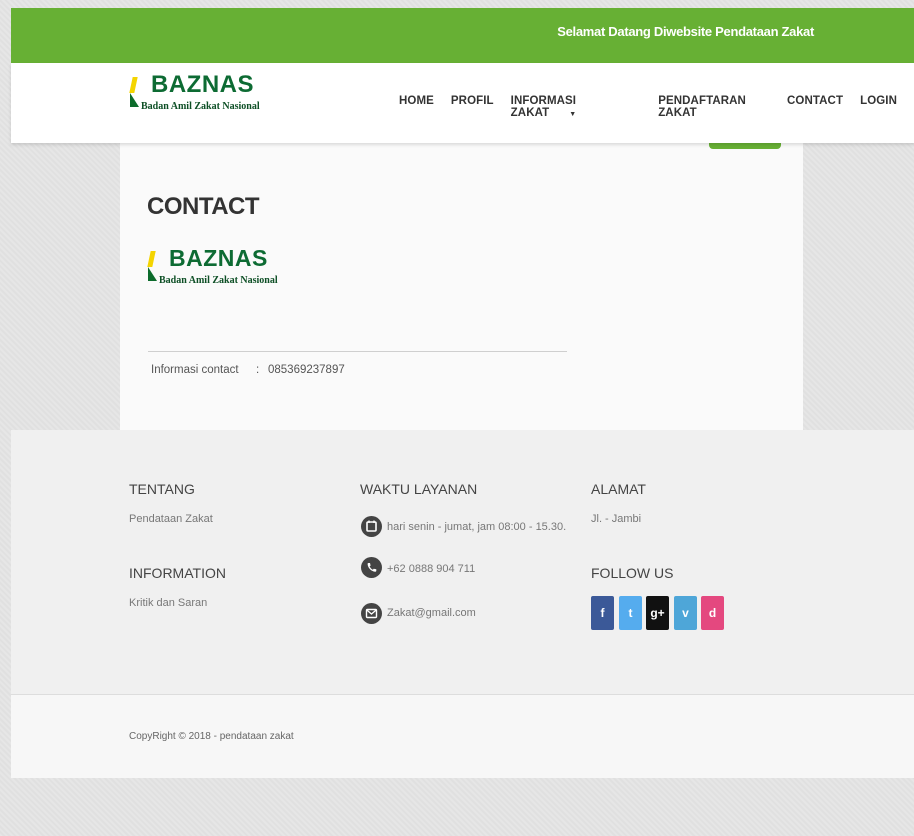 Image resolution: width=914 pixels, height=836 pixels. Describe the element at coordinates (632, 573) in the screenshot. I see `footer-follow-heading: FOLLOW US` at that location.